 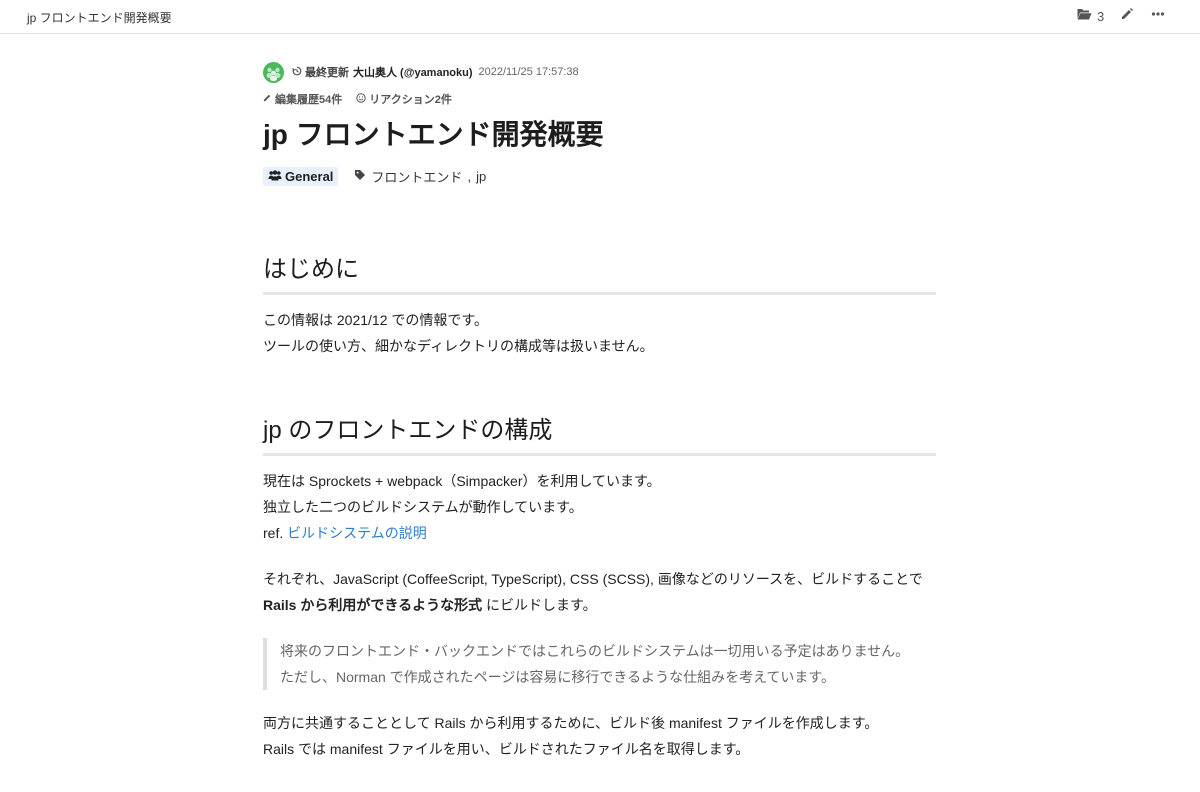 What do you see at coordinates (599, 272) in the screenshot?
I see `heading-intro: はじめに` at bounding box center [599, 272].